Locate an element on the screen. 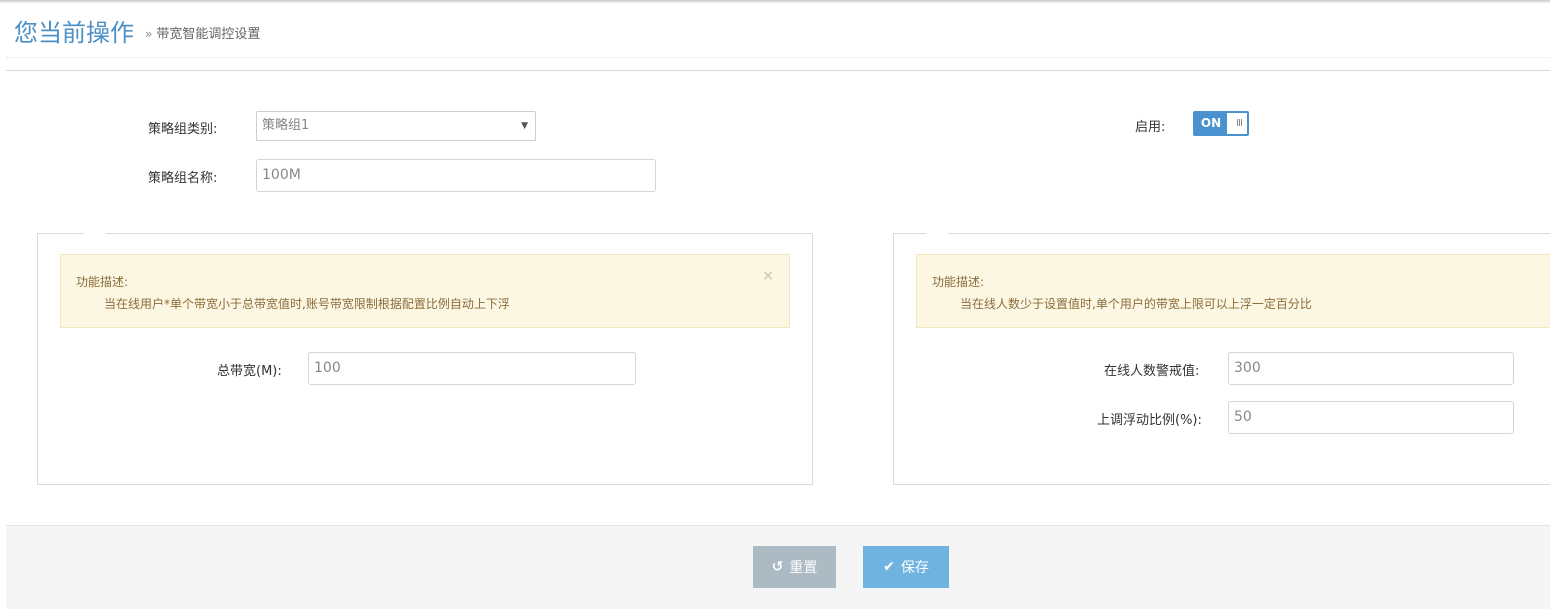 The image size is (1550, 609). group-type-label: 策略组类别: is located at coordinates (183, 129).